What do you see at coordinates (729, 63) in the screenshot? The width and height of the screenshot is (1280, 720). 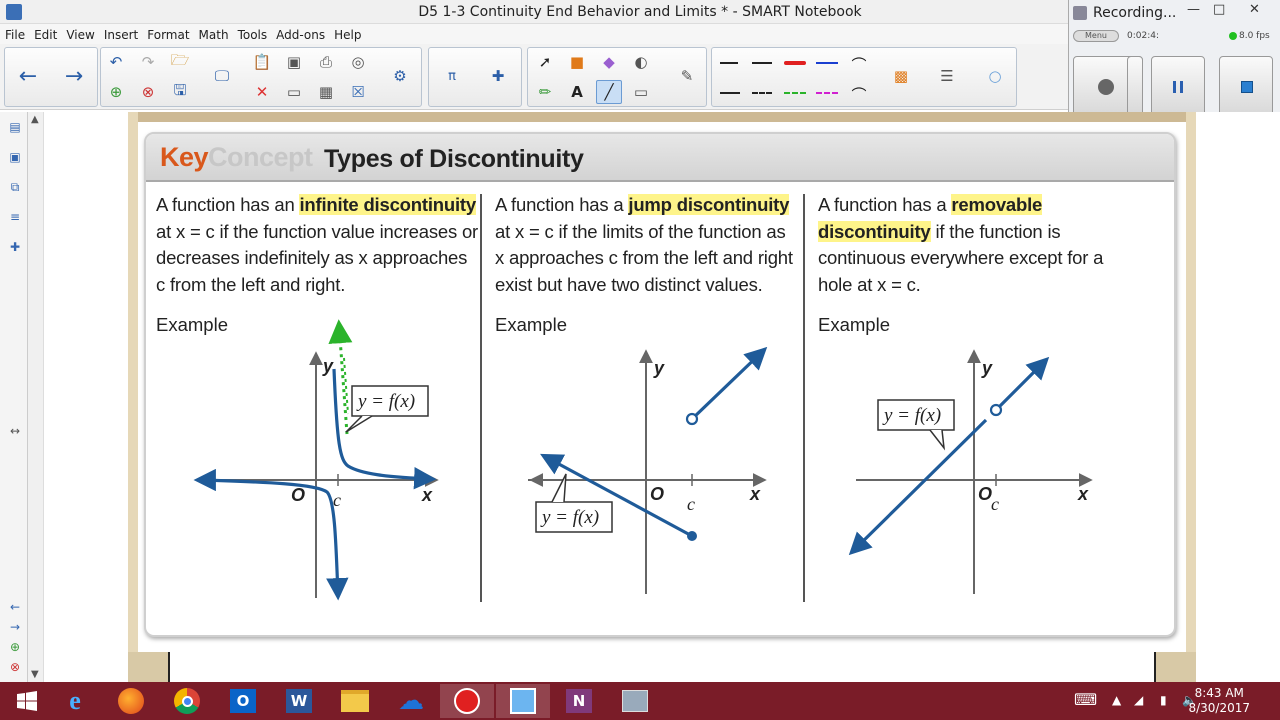 I see `line-style-solid` at bounding box center [729, 63].